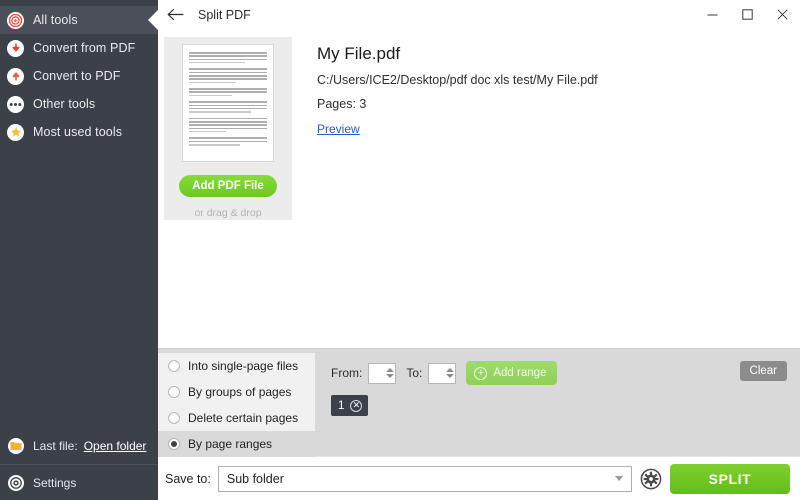 This screenshot has width=800, height=500. What do you see at coordinates (414, 373) in the screenshot?
I see `to-label: To:` at bounding box center [414, 373].